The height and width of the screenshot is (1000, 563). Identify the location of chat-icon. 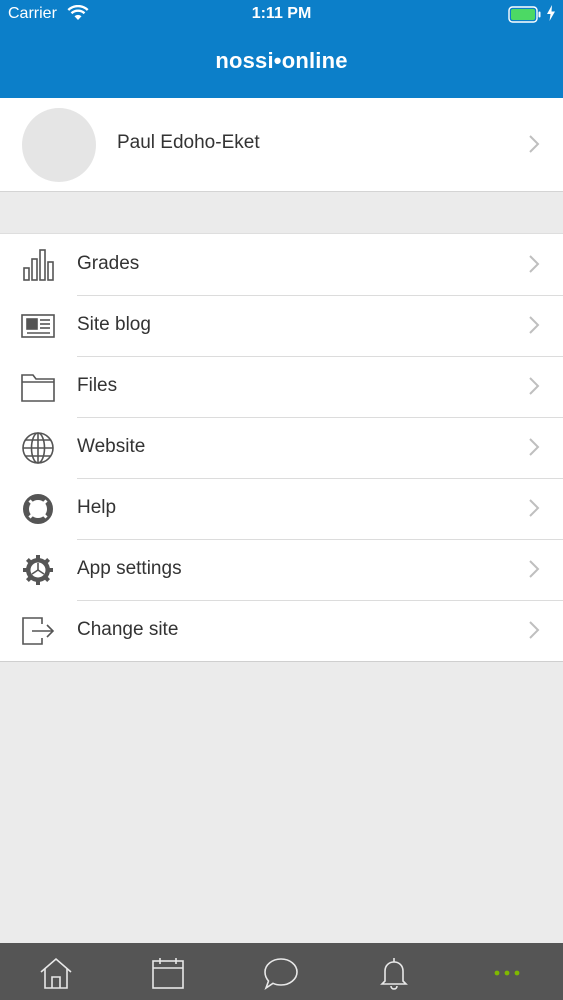
(281, 974).